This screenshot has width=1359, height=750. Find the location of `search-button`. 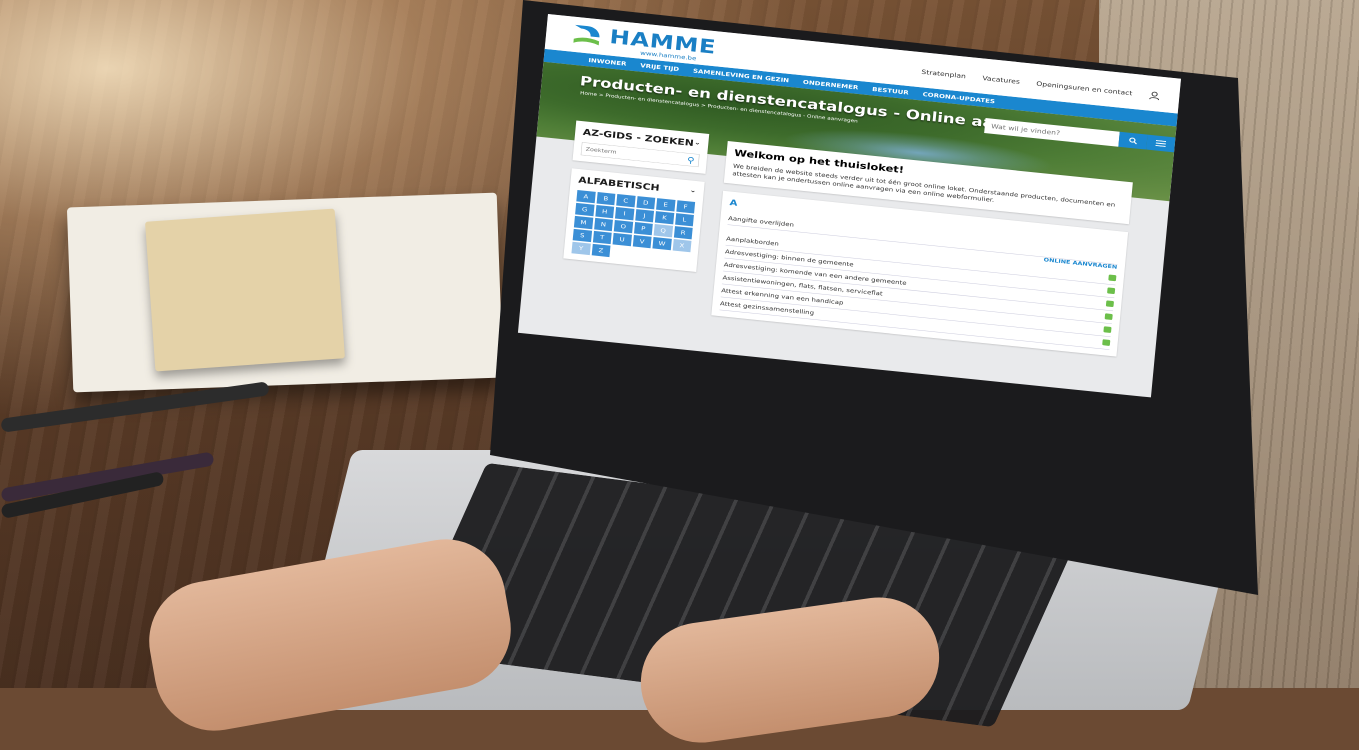

search-button is located at coordinates (1133, 140).